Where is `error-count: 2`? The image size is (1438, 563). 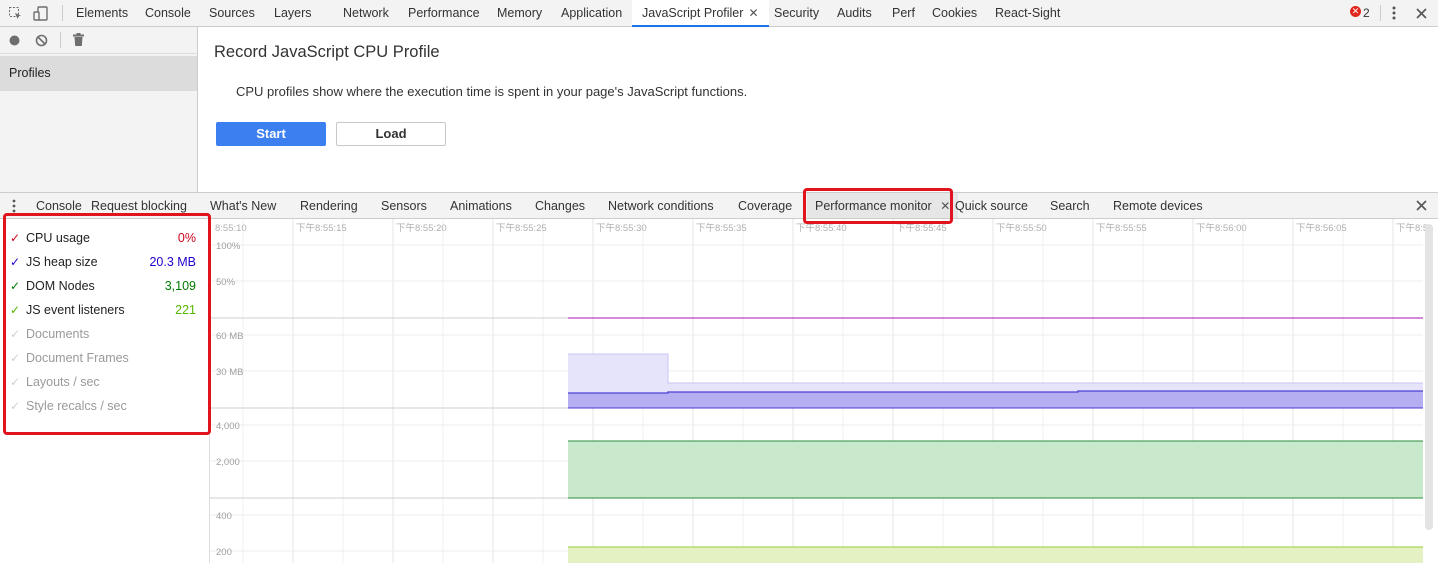 error-count: 2 is located at coordinates (1366, 13).